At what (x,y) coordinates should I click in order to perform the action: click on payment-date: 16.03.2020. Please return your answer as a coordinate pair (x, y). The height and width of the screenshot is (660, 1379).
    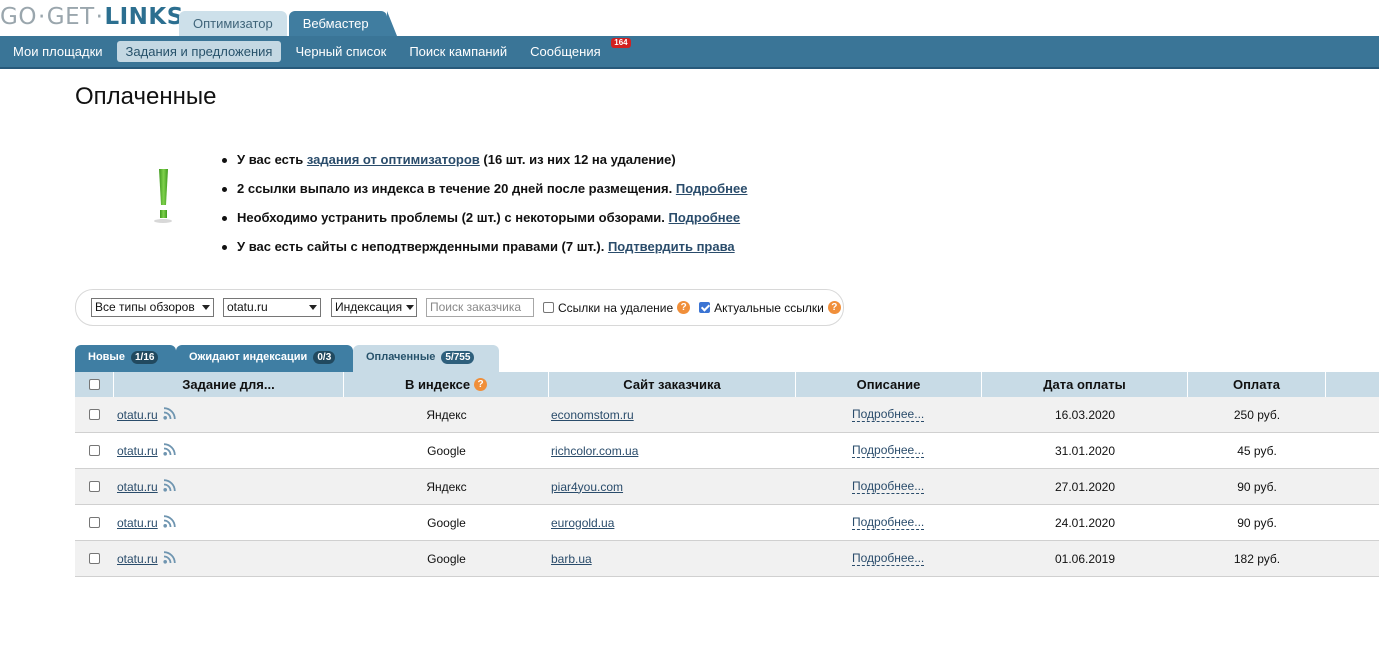
    Looking at the image, I should click on (1085, 414).